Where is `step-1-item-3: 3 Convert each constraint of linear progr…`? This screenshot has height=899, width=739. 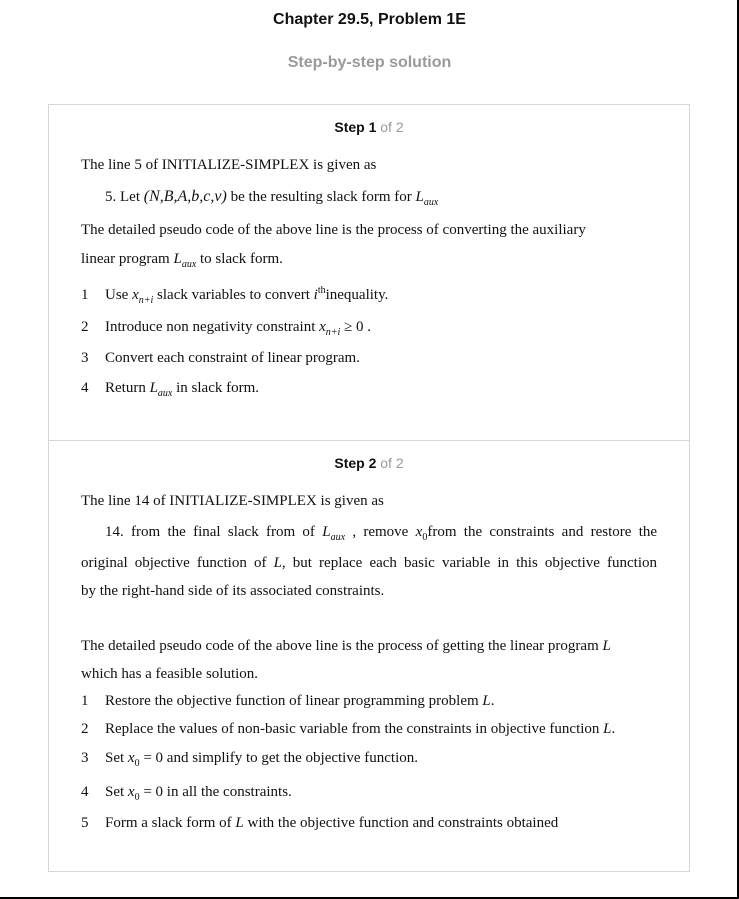
step-1-item-3: 3 Convert each constraint of linear progr… is located at coordinates (220, 358).